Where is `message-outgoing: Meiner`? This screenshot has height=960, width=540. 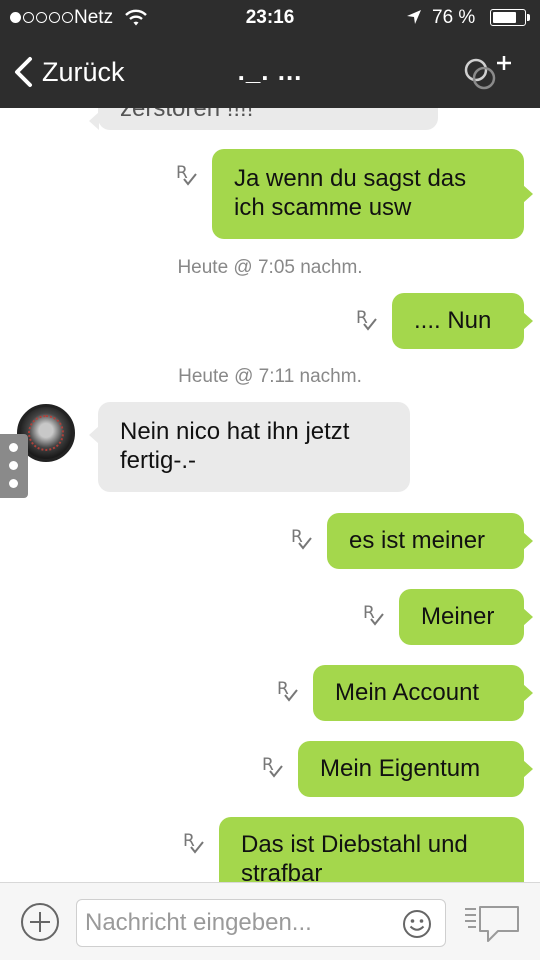 message-outgoing: Meiner is located at coordinates (466, 617).